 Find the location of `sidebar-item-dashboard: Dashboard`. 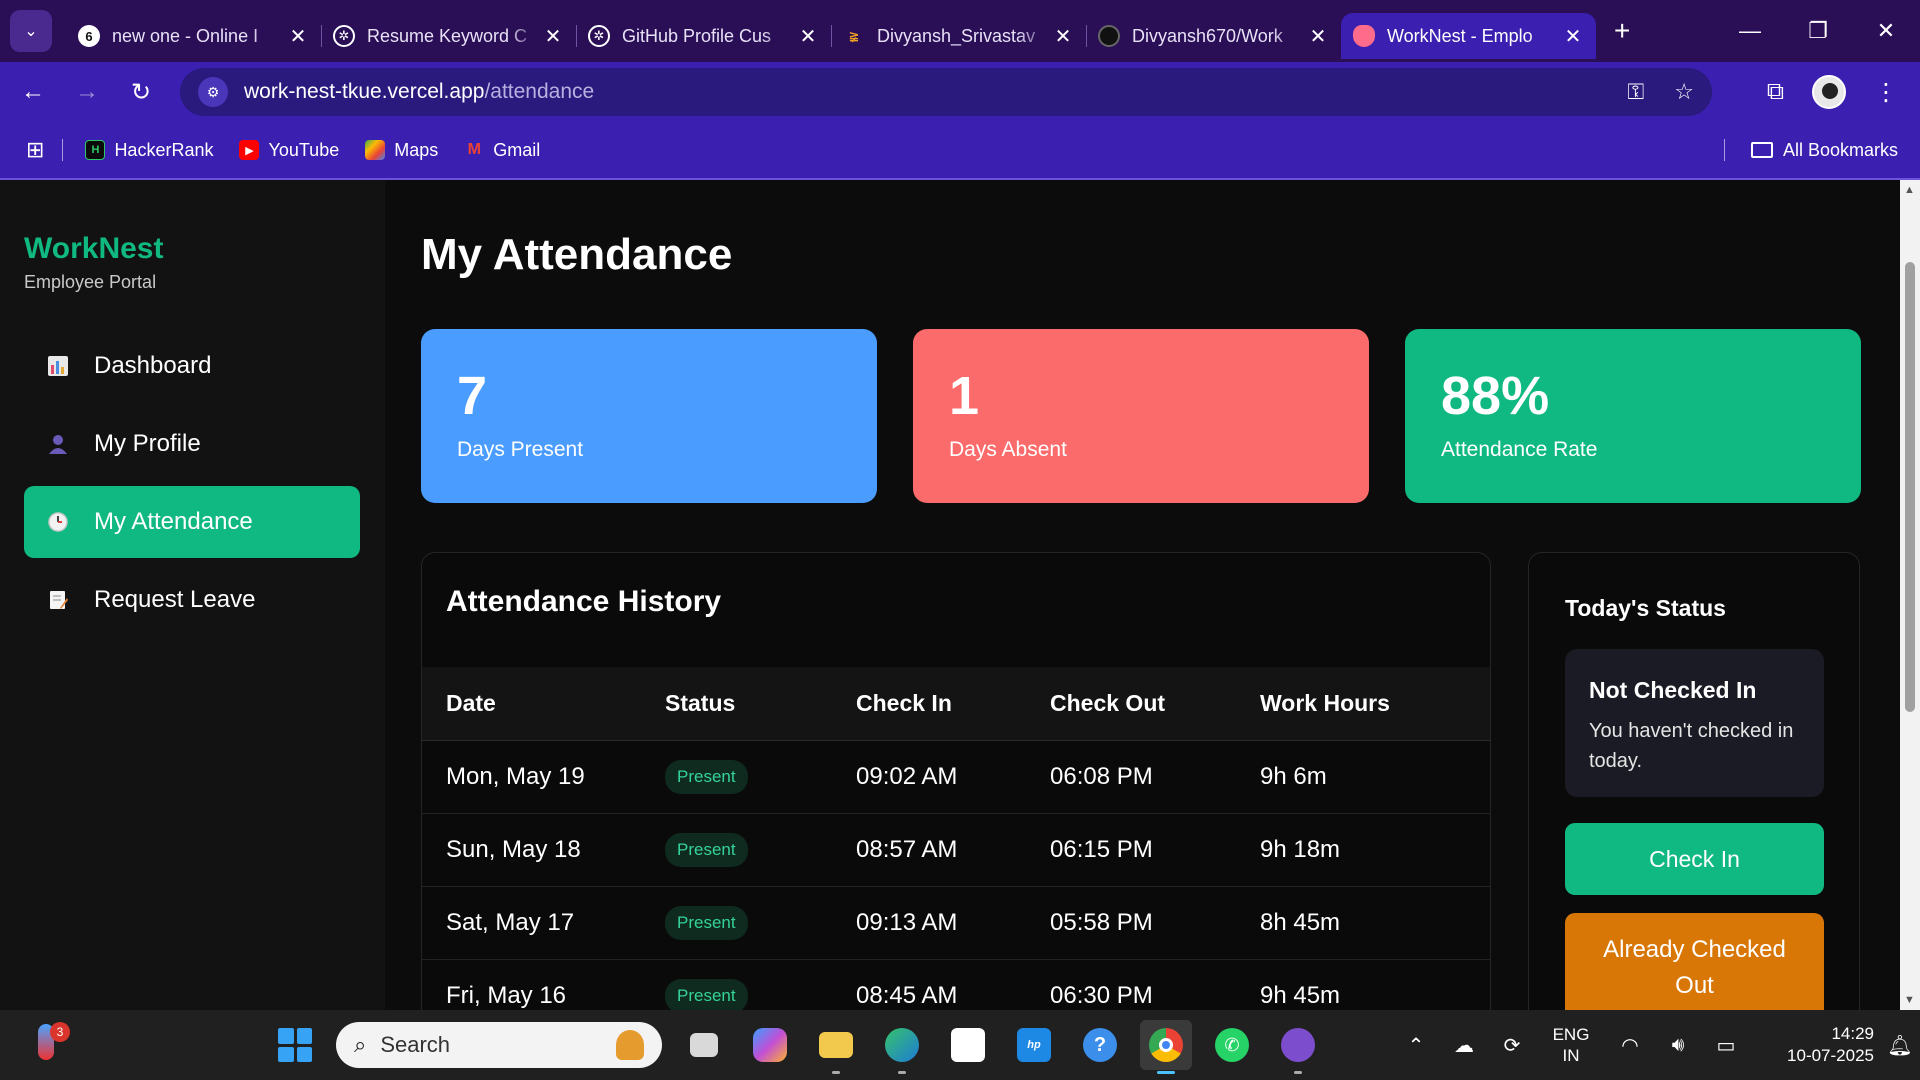

sidebar-item-dashboard: Dashboard is located at coordinates (192, 366).